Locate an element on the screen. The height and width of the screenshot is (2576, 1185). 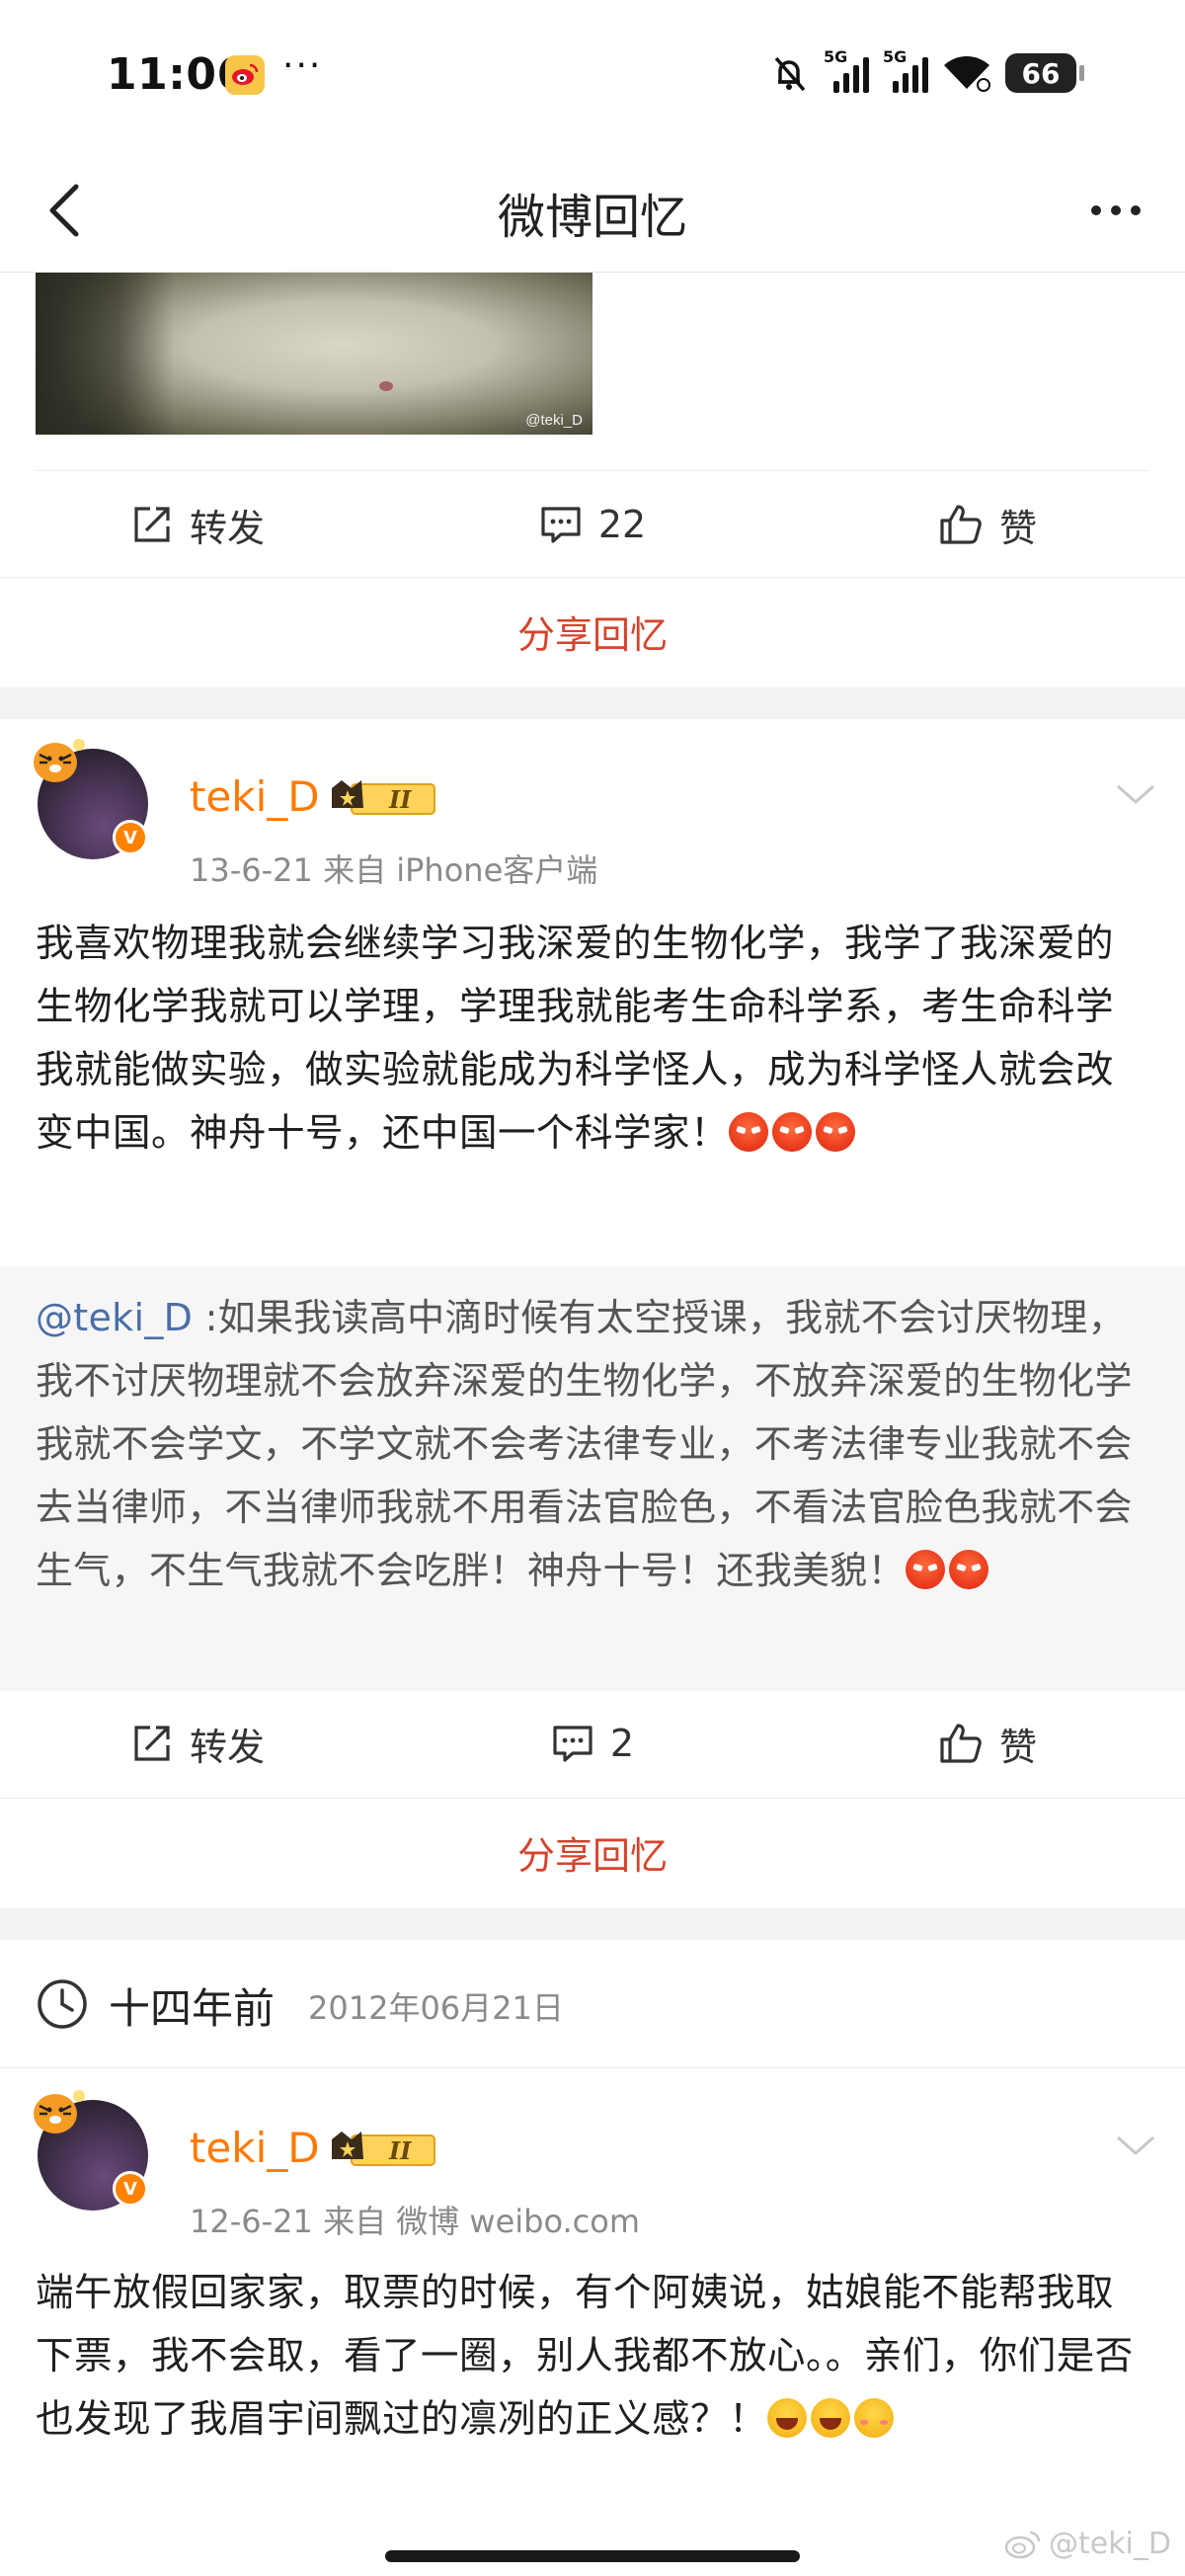
signal-label-2: 5G is located at coordinates (896, 56).